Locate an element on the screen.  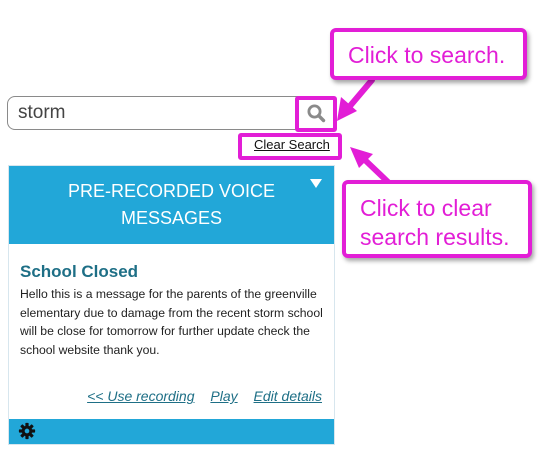
search-box is located at coordinates (172, 113).